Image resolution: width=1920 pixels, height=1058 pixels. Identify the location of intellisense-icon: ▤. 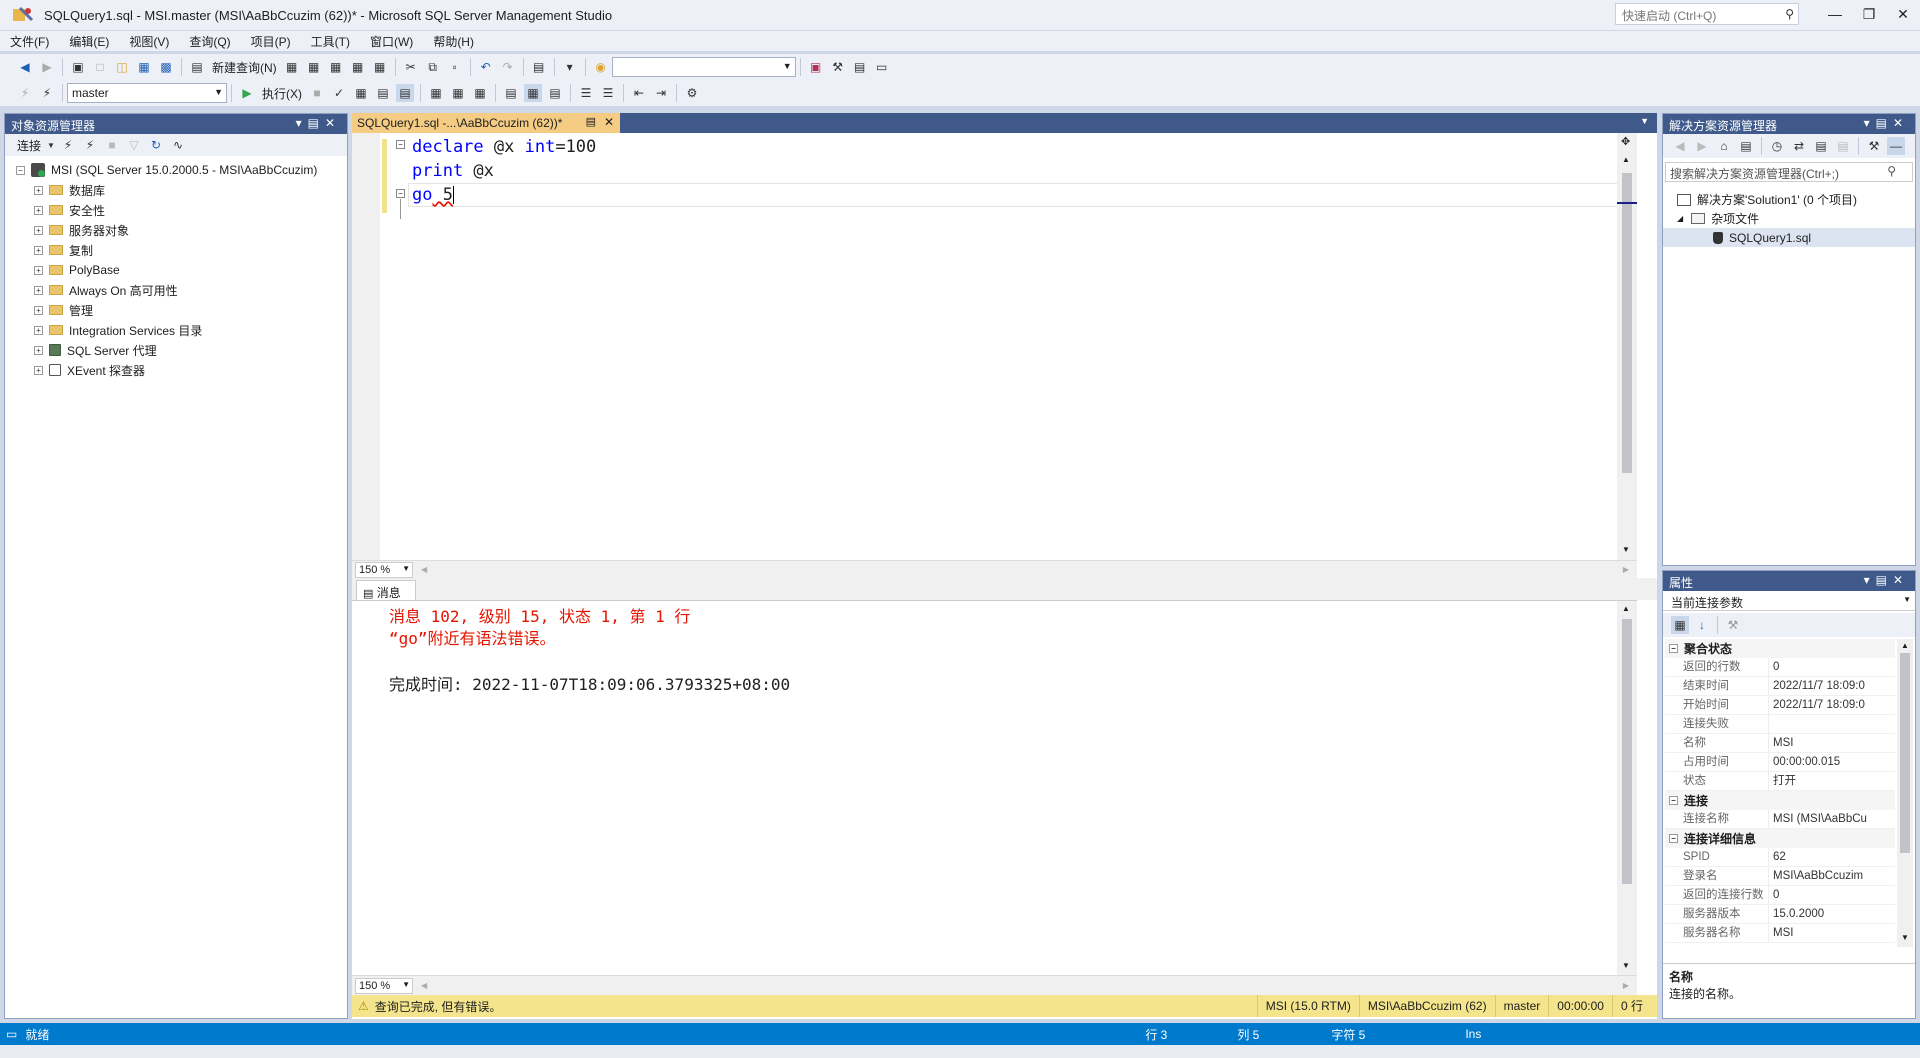
(405, 93).